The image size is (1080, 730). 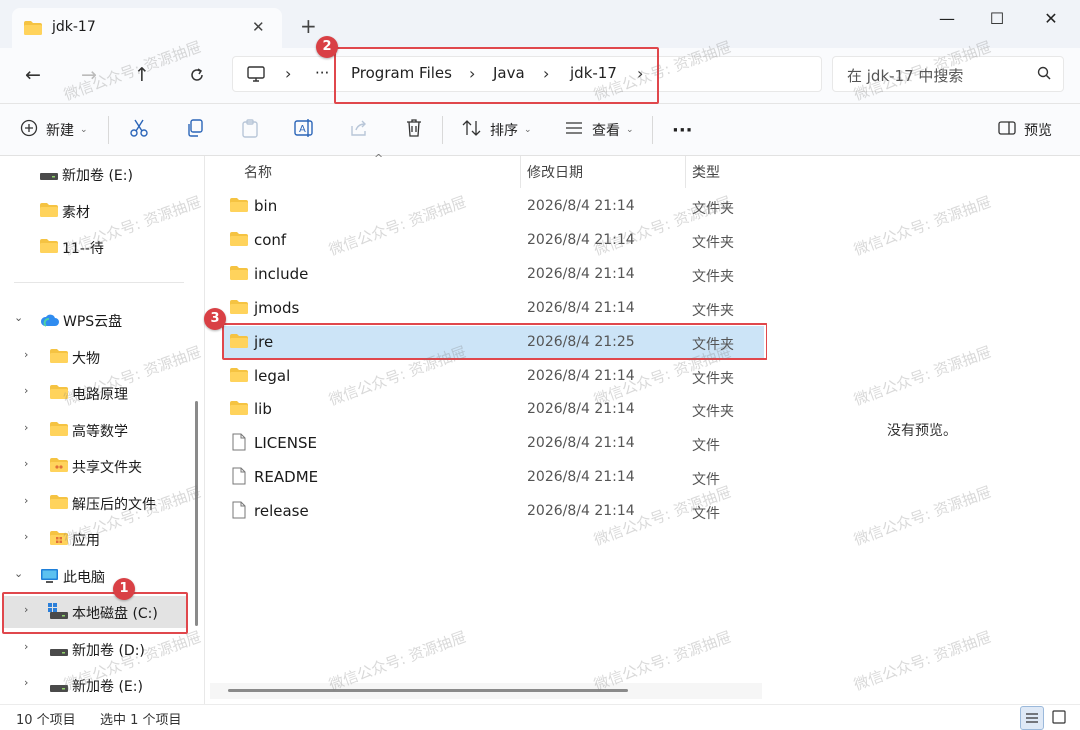 I want to click on back-icon: ←, so click(x=33, y=75).